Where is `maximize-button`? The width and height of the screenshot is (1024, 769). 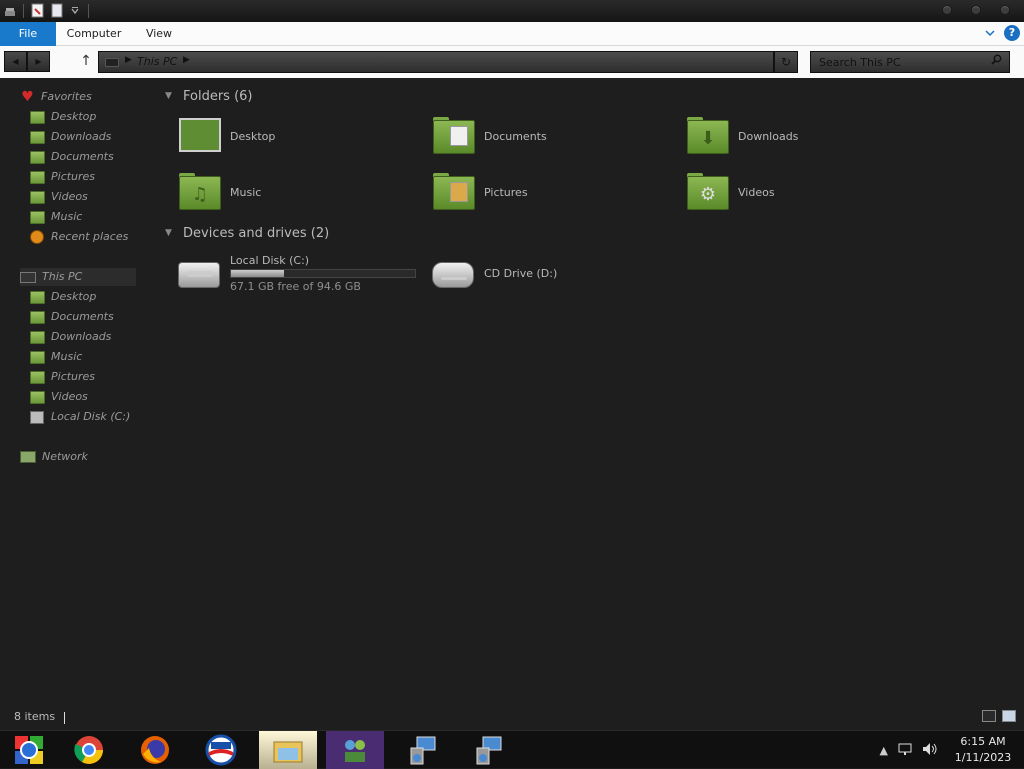
maximize-button is located at coordinates (976, 10).